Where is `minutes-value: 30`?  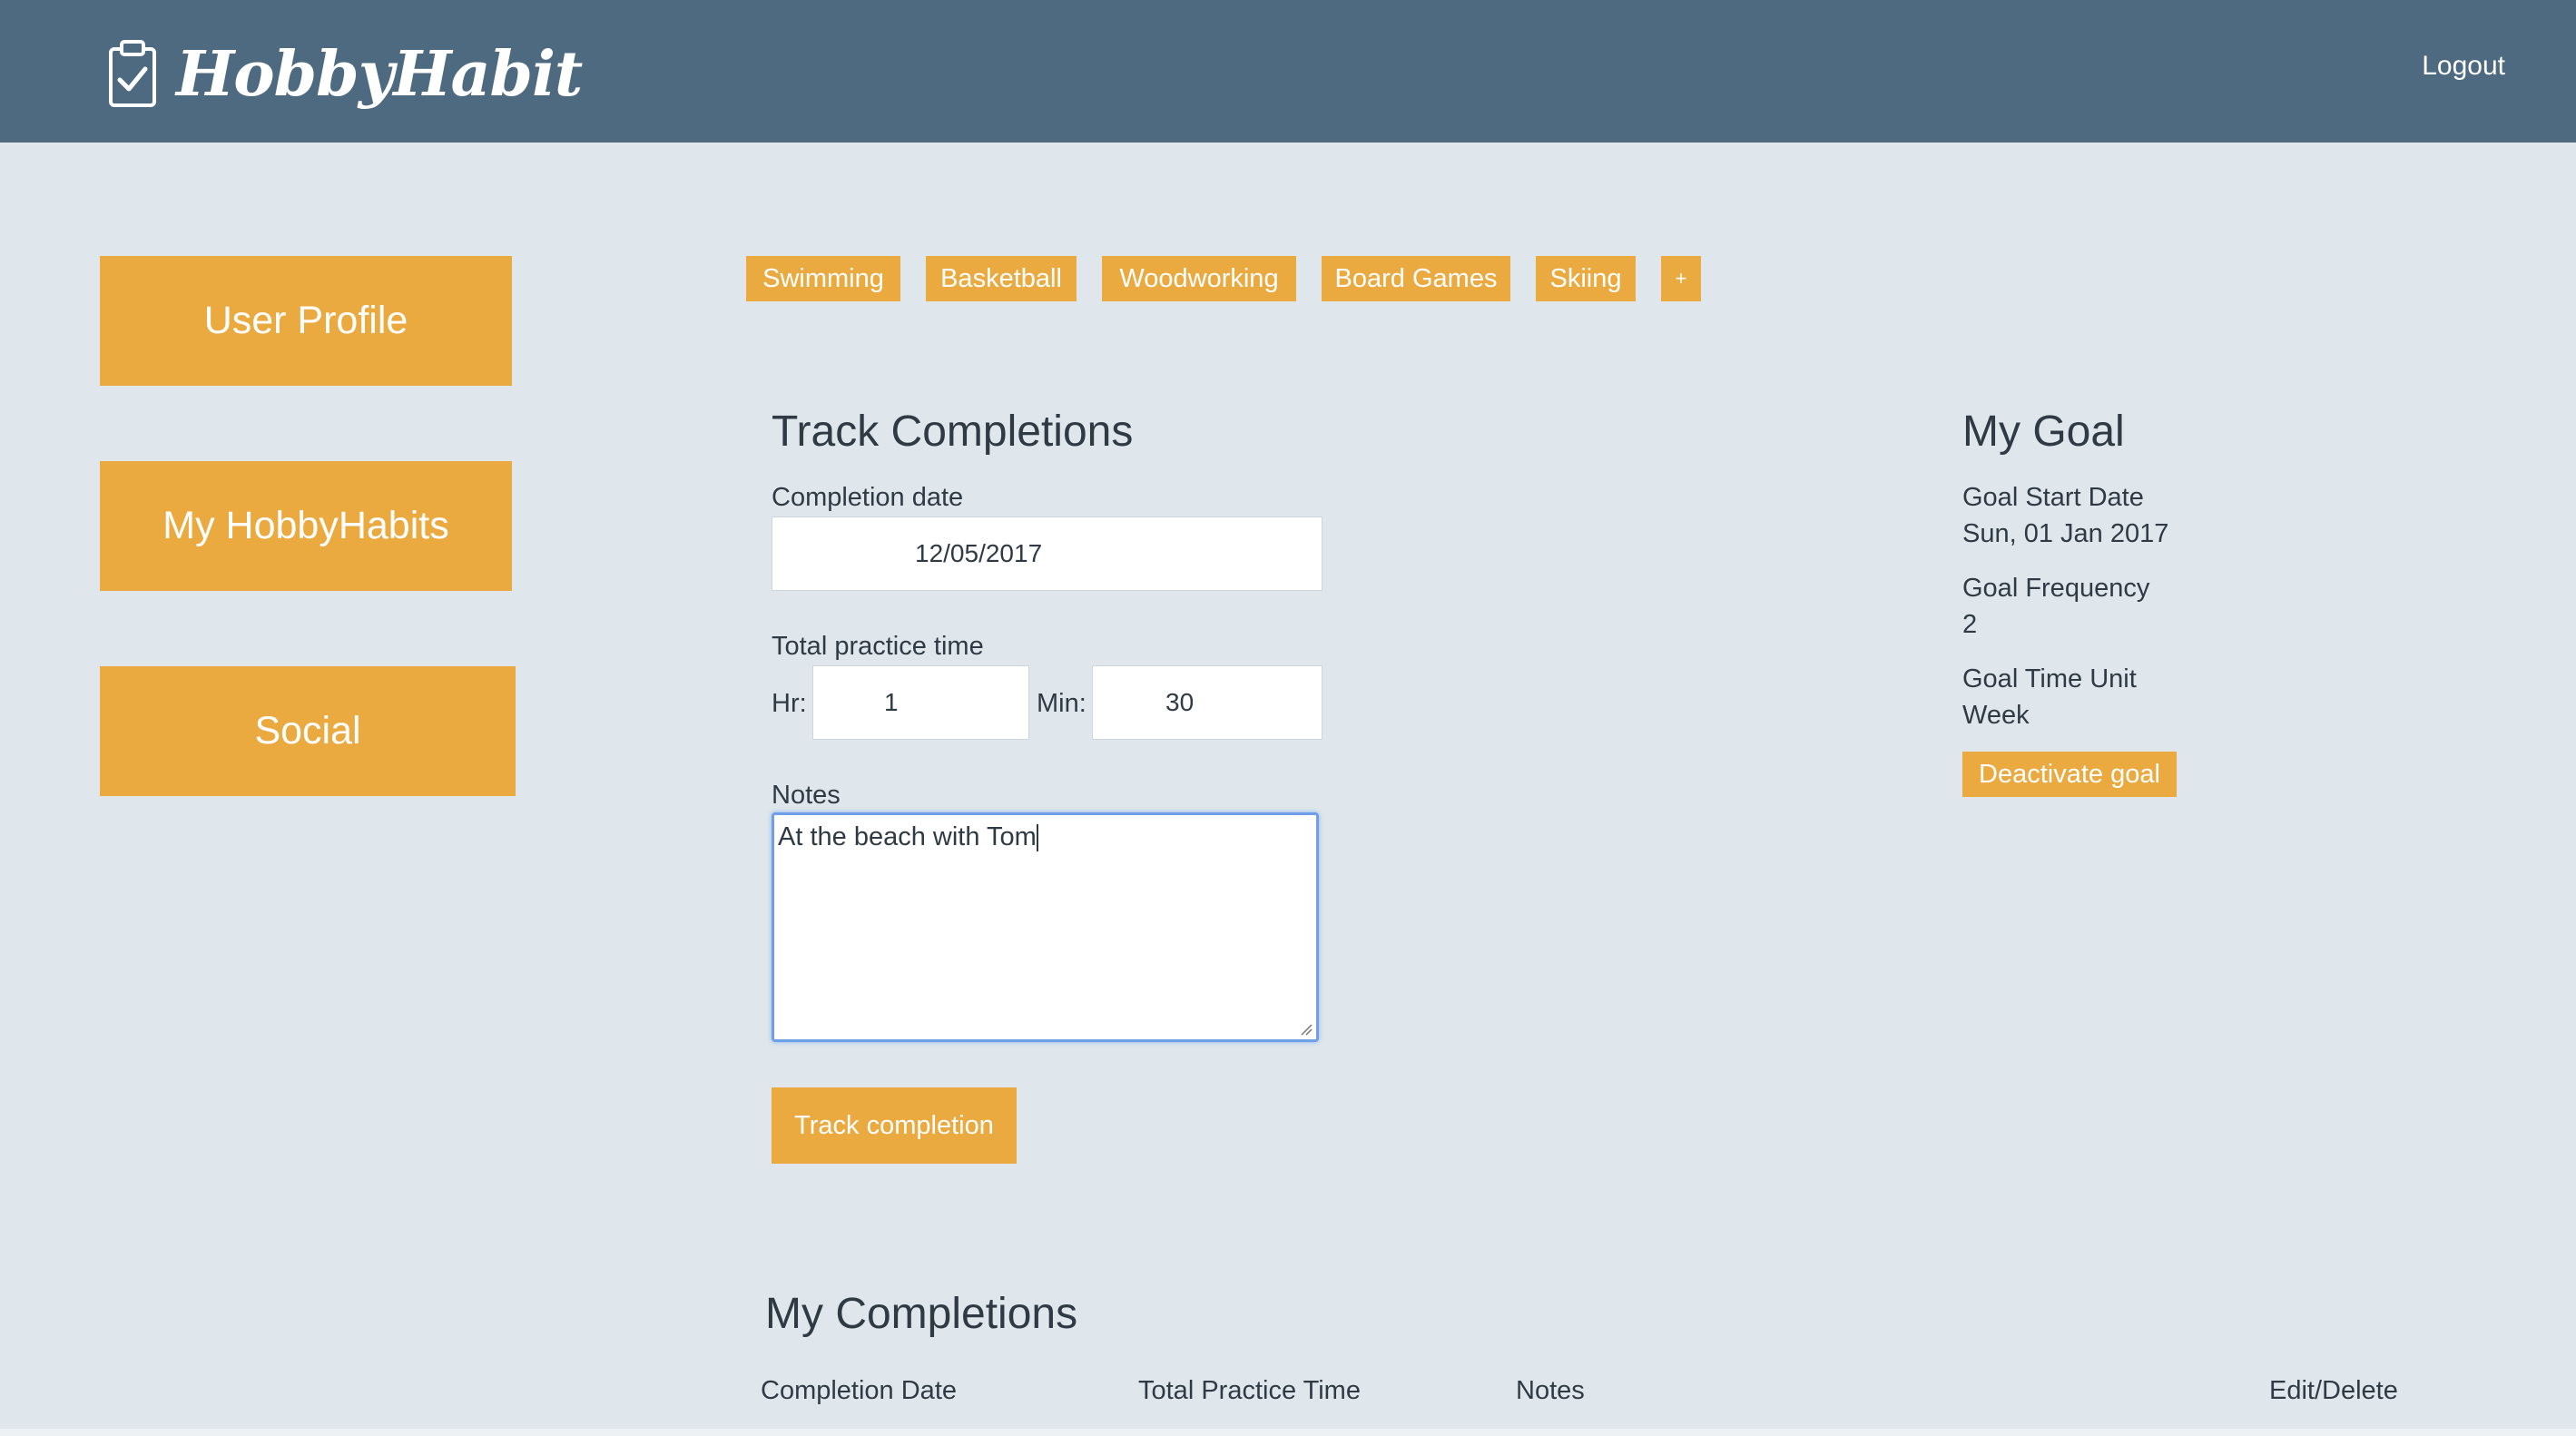
minutes-value: 30 is located at coordinates (1180, 702).